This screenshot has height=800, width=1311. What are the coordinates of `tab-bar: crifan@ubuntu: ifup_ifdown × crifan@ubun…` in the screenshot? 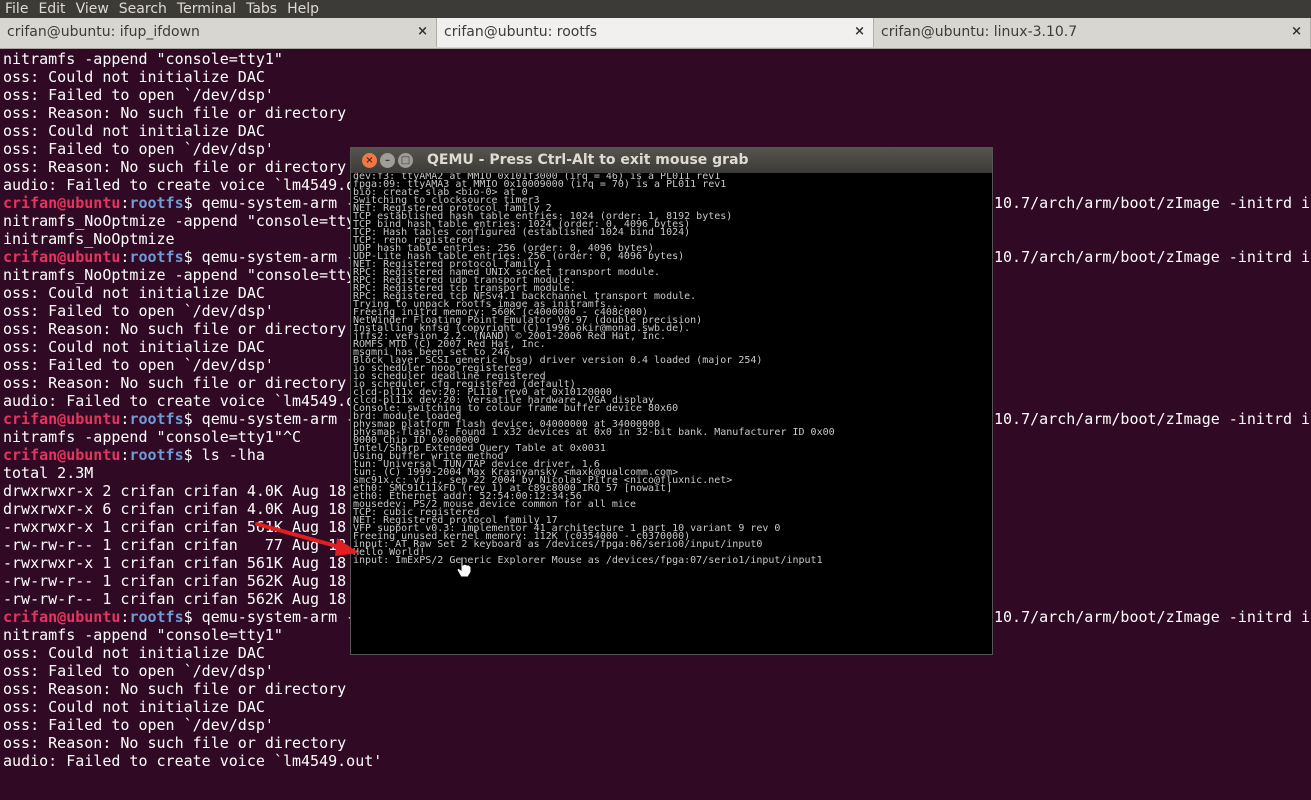 It's located at (655, 33).